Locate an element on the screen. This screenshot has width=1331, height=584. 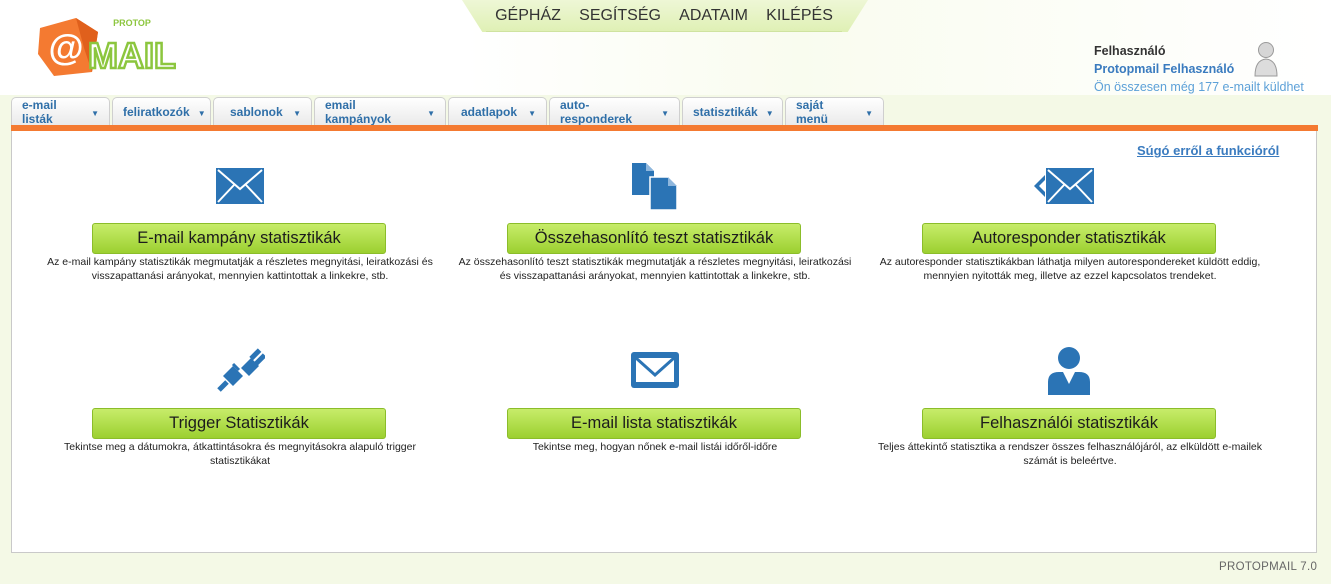
user-avatar-icon is located at coordinates (1266, 59).